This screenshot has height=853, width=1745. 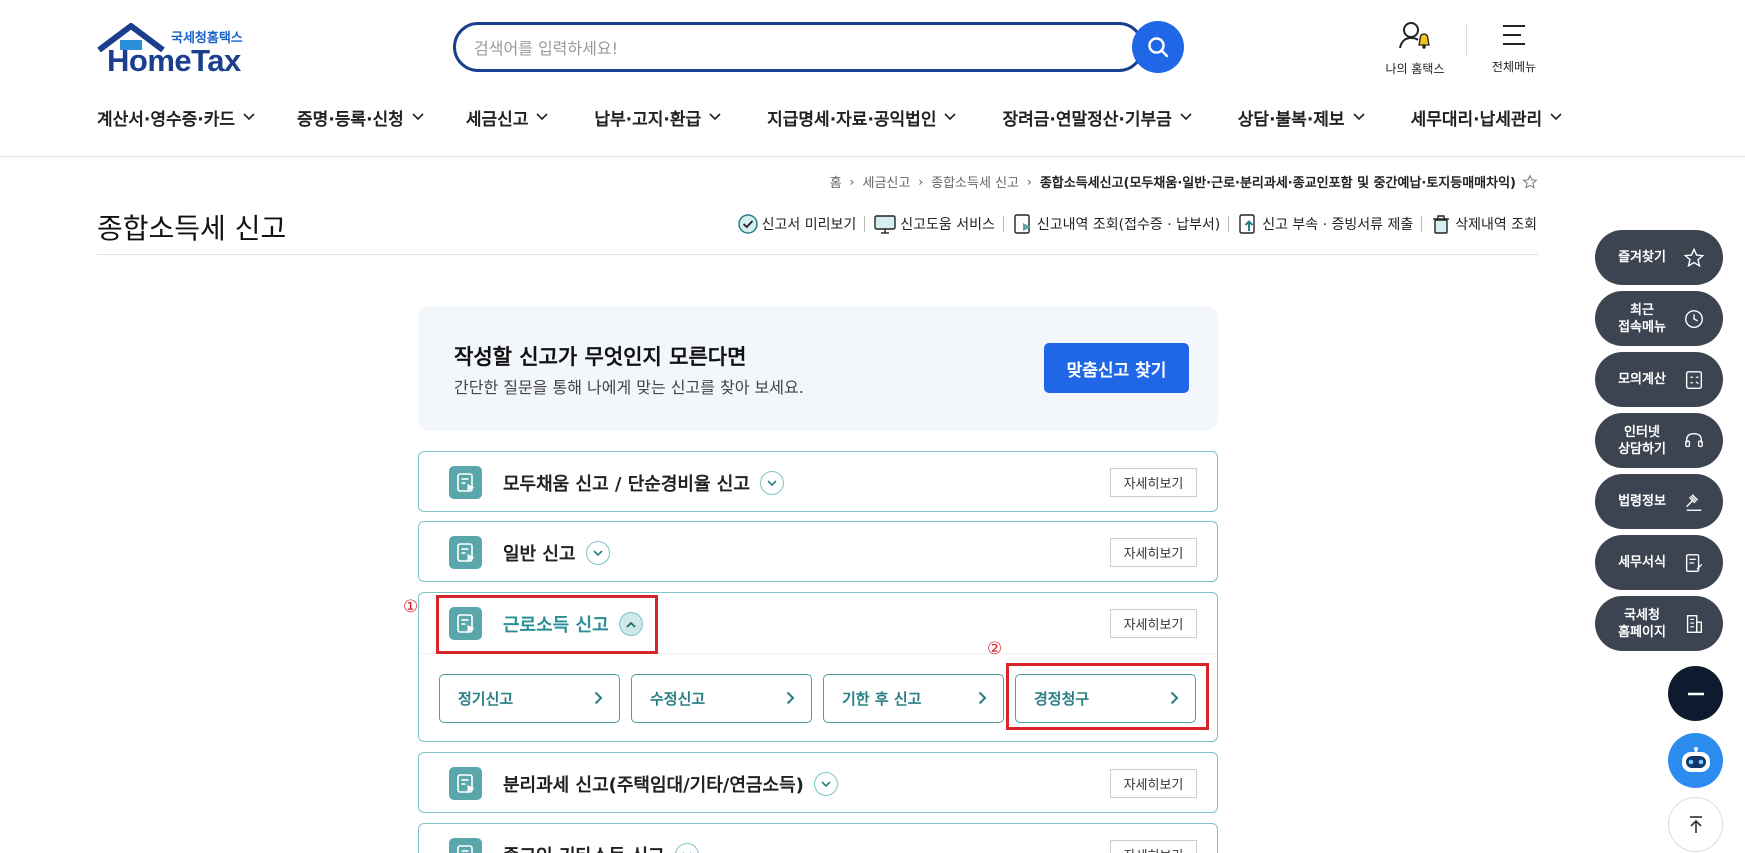 What do you see at coordinates (1415, 48) in the screenshot?
I see `my-hometax-button: 나의 홈택스` at bounding box center [1415, 48].